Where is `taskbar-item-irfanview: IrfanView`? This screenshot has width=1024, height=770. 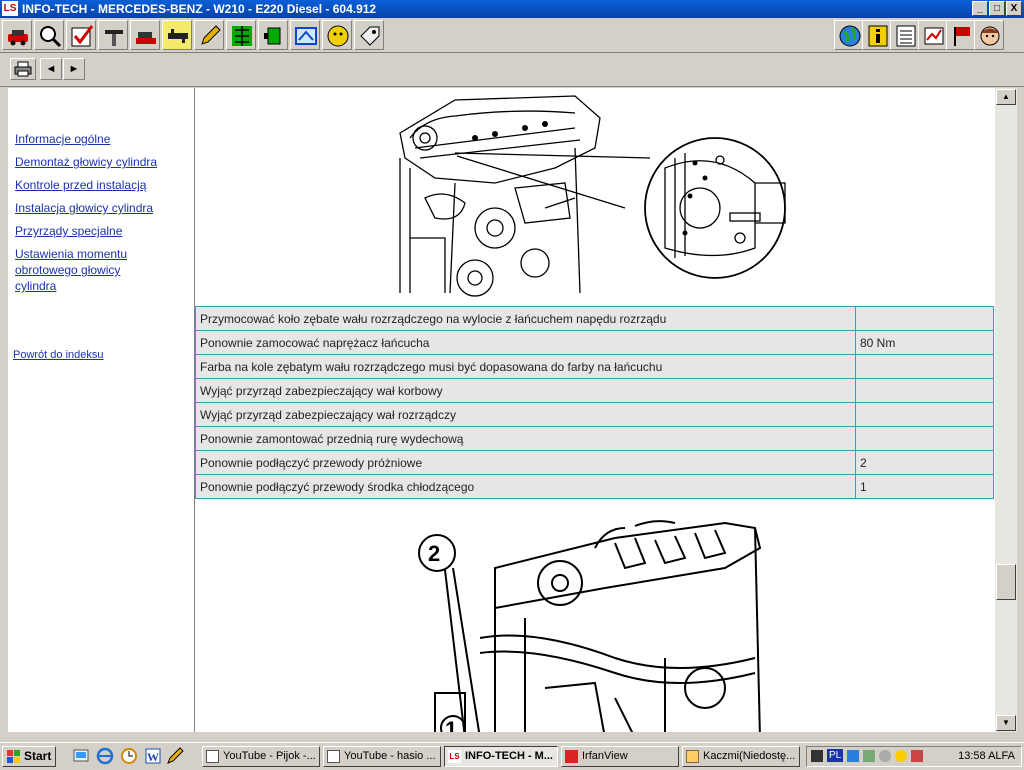
taskbar-item-irfanview: IrfanView is located at coordinates (620, 756).